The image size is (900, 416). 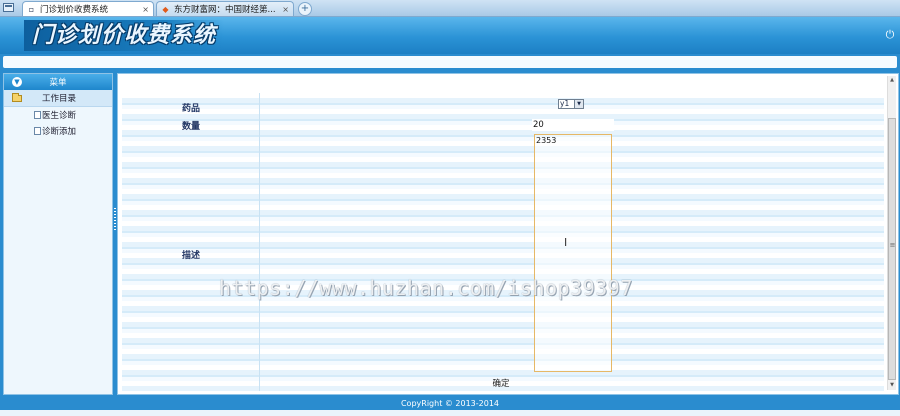 I want to click on sidebar-item-doctor-diagnosis: 医生诊断, so click(x=58, y=115).